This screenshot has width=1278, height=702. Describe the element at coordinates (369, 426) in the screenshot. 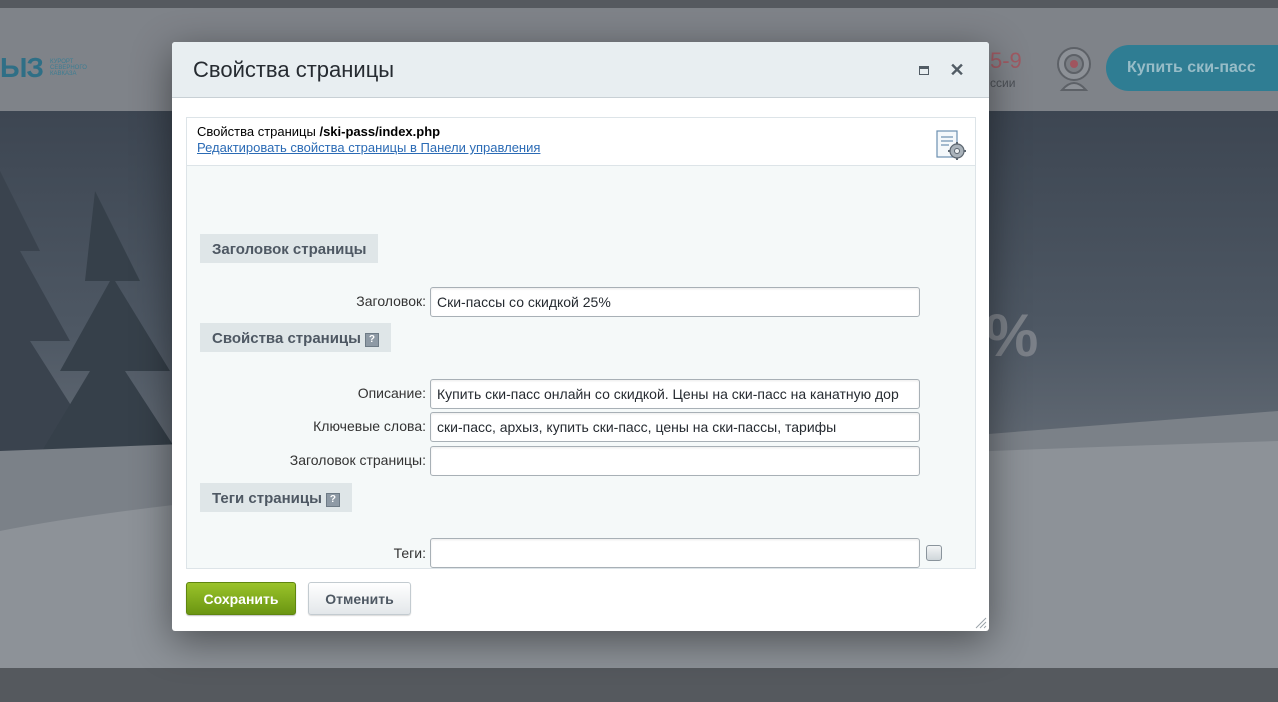

I see `keywords-label: Ключевые слова:` at that location.